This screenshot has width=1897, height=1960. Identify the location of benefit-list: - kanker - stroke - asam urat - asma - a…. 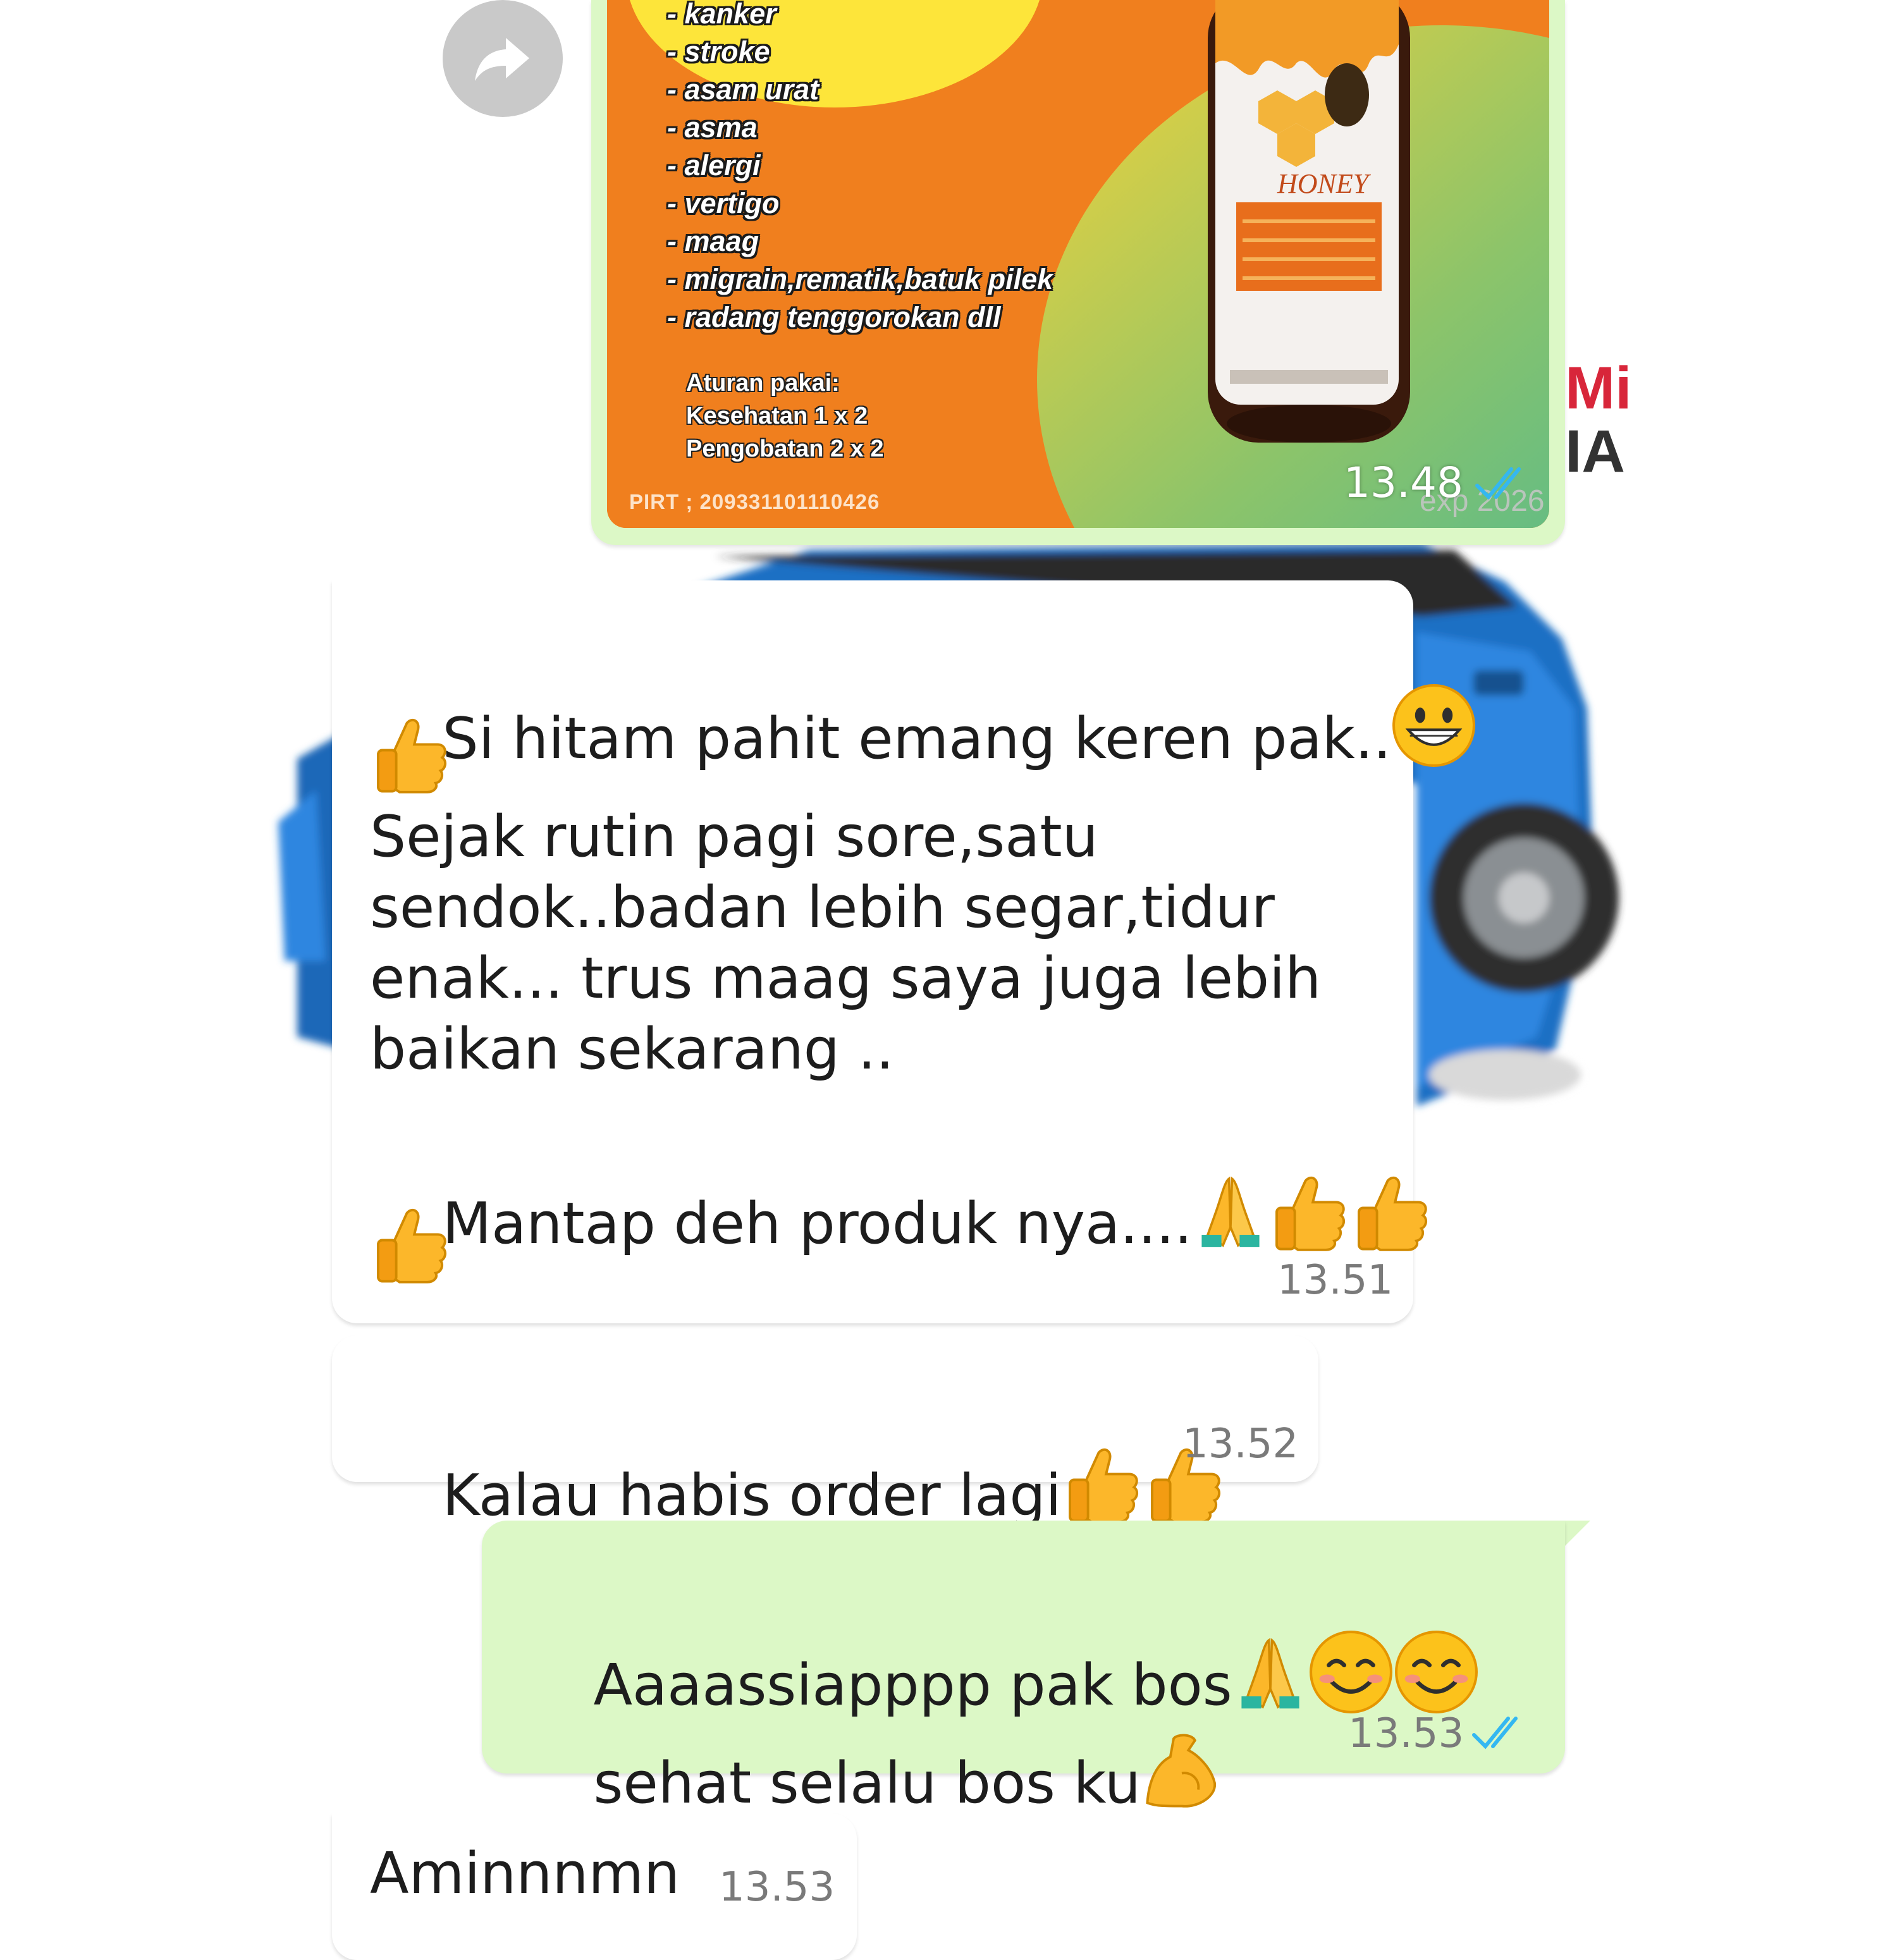
(860, 168).